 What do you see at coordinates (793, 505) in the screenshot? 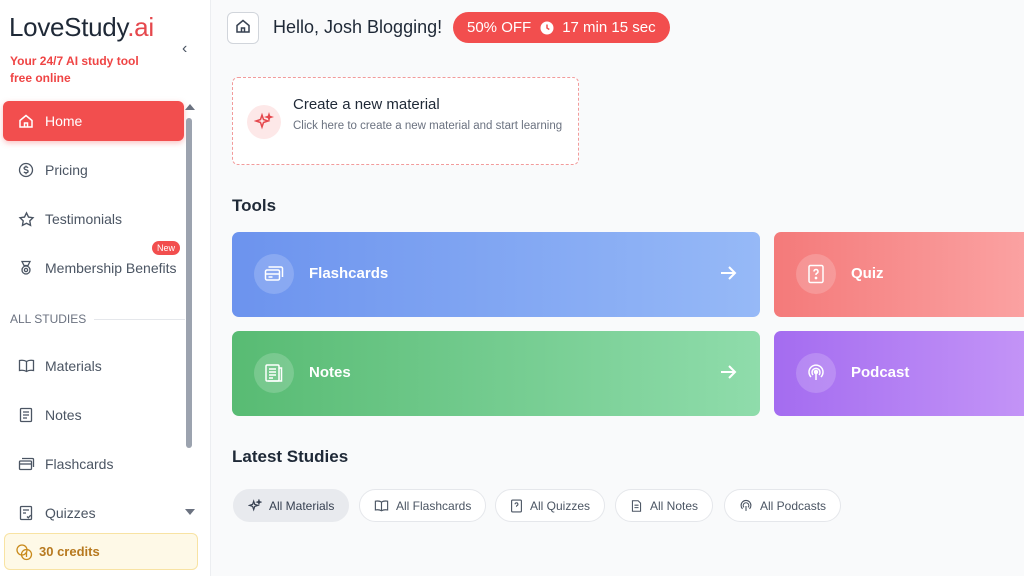
I see `filter-label: All Podcasts` at bounding box center [793, 505].